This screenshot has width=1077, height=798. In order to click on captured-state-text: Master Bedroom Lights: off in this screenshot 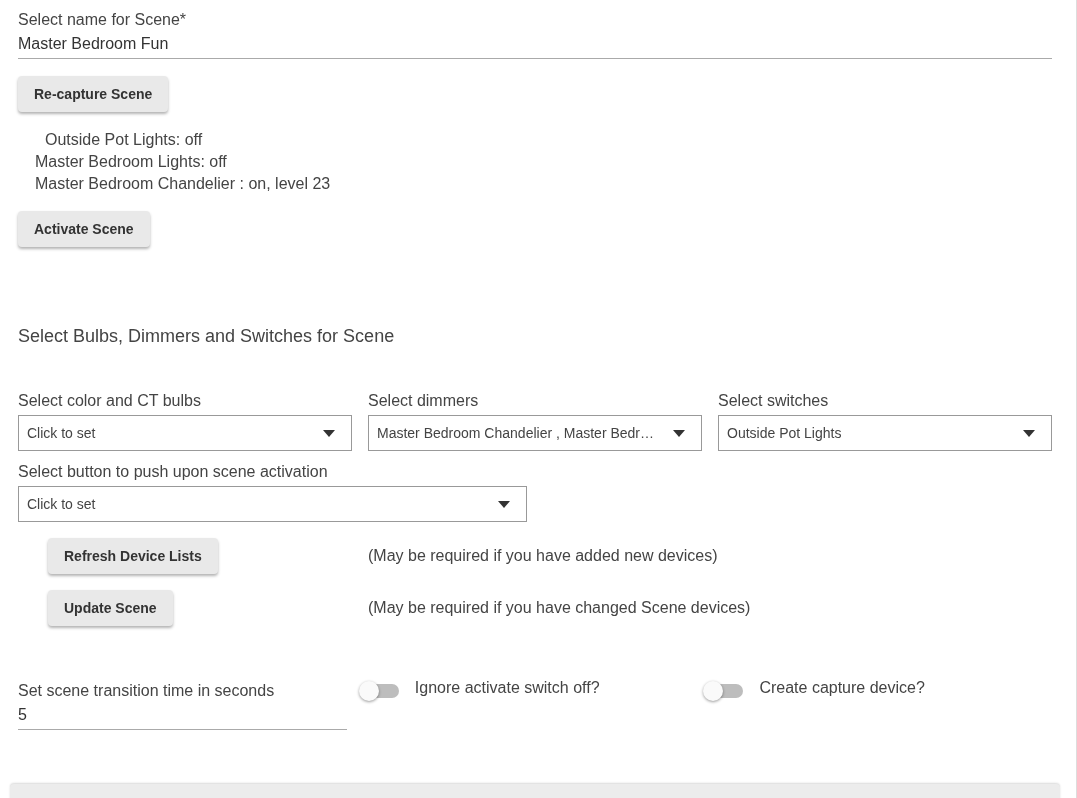, I will do `click(131, 161)`.